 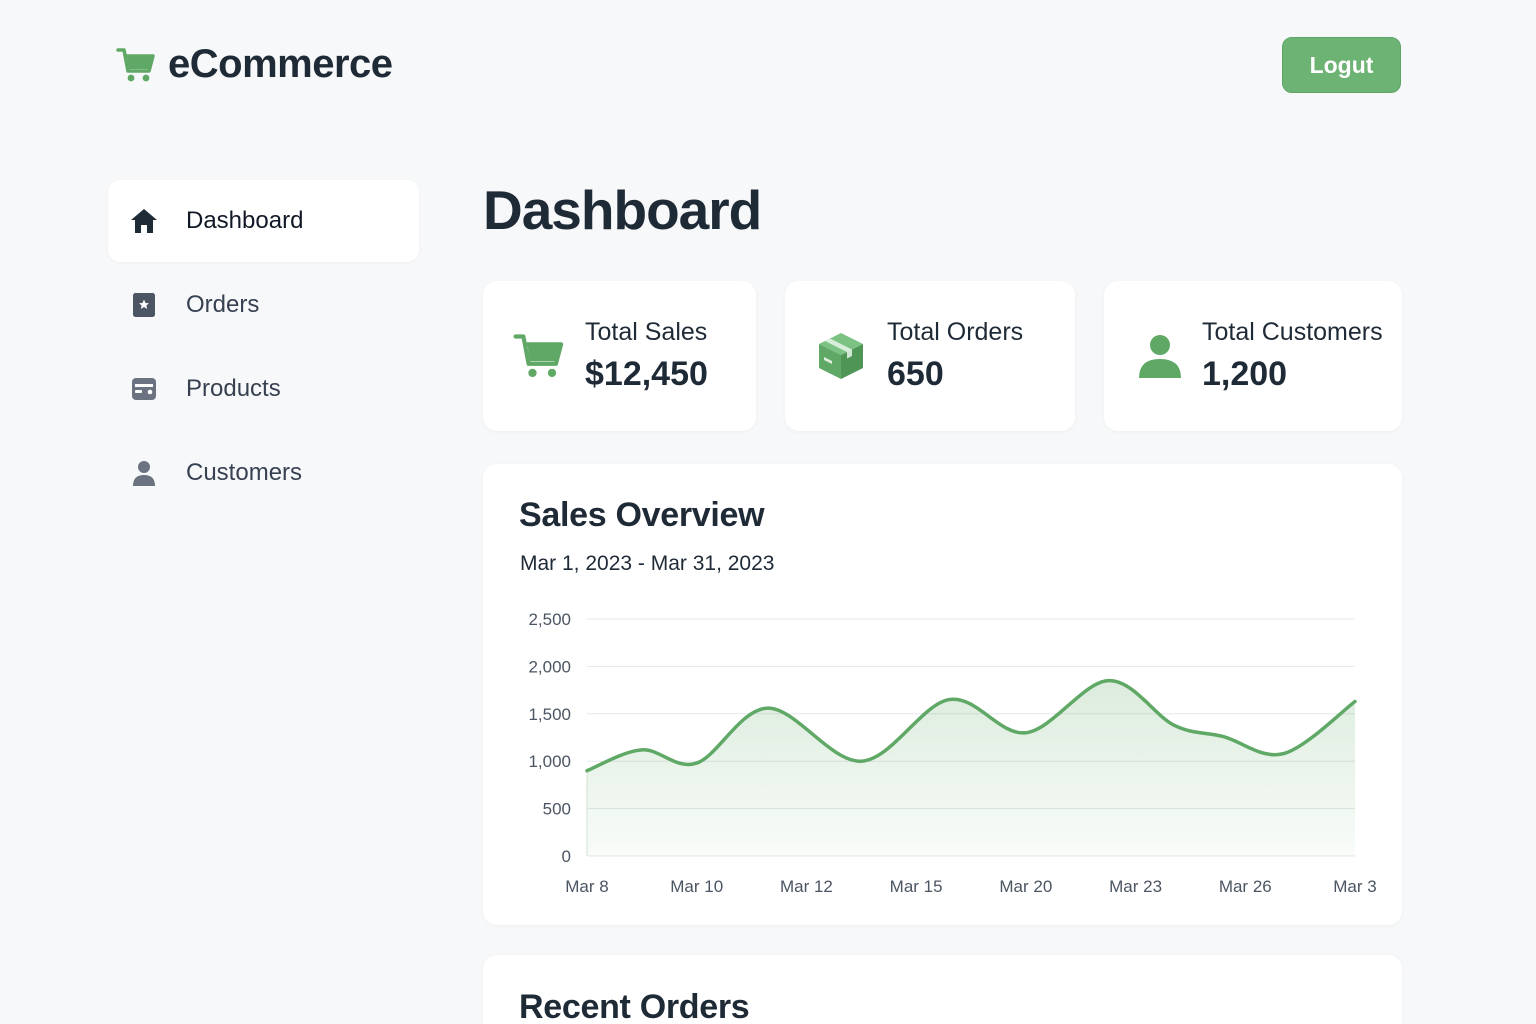 I want to click on y-tick-label: 1,000, so click(x=549, y=761).